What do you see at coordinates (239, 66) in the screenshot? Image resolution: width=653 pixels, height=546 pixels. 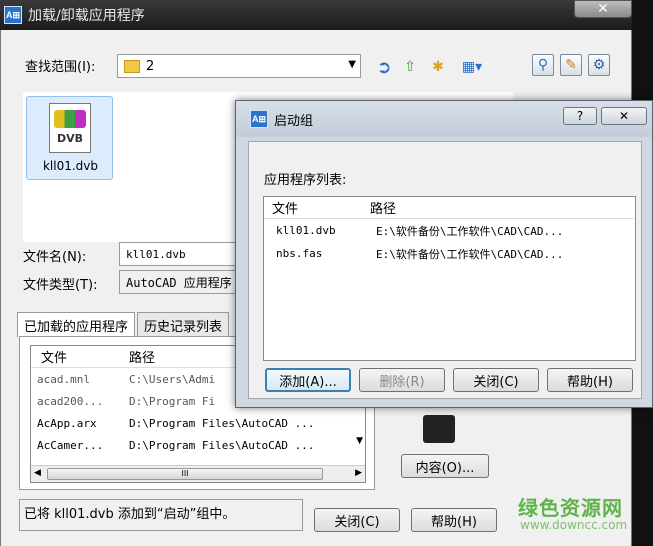 I see `lookin-combo: 2 ▼` at bounding box center [239, 66].